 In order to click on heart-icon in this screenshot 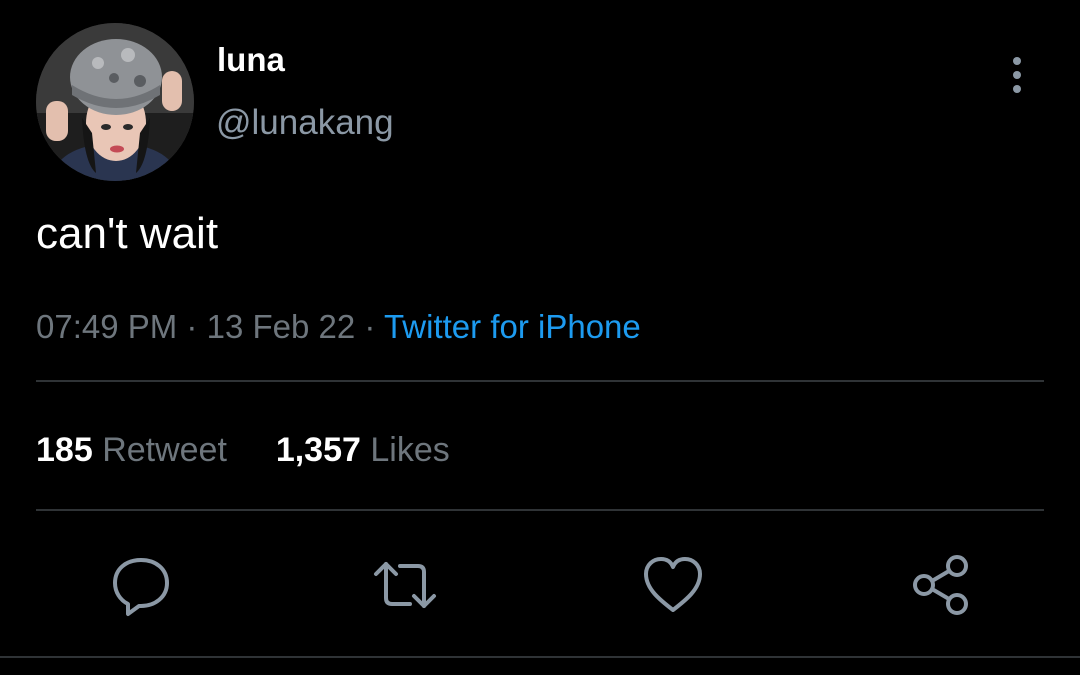, I will do `click(673, 584)`.